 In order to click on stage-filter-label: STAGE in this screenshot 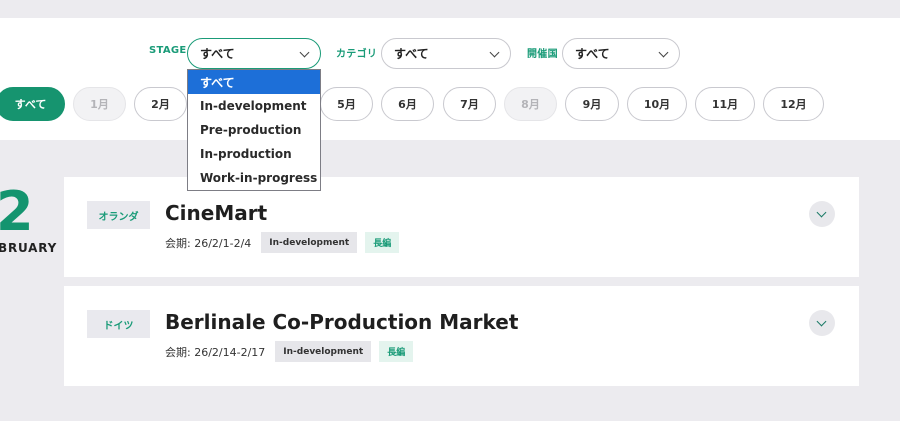, I will do `click(168, 50)`.